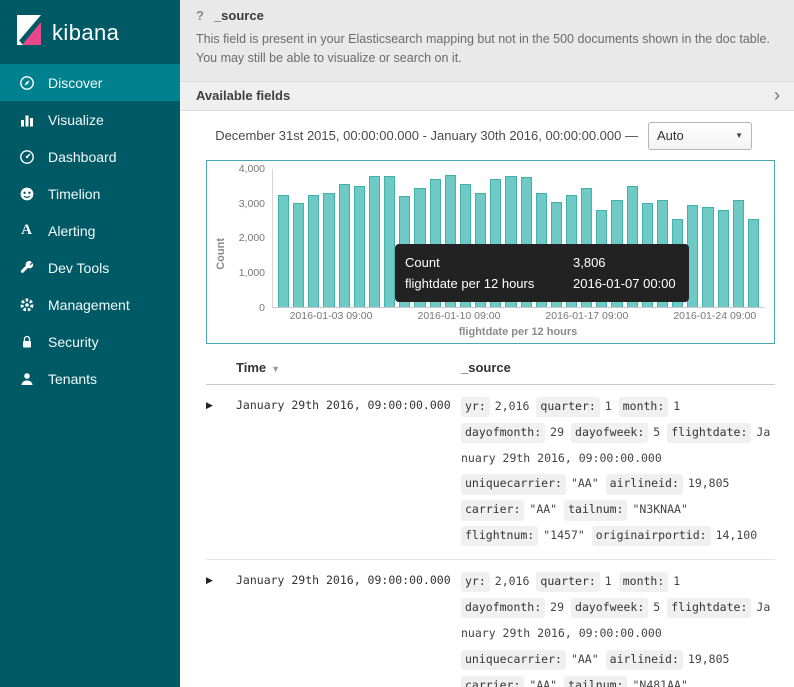 This screenshot has height=687, width=794. What do you see at coordinates (26, 341) in the screenshot?
I see `security-icon` at bounding box center [26, 341].